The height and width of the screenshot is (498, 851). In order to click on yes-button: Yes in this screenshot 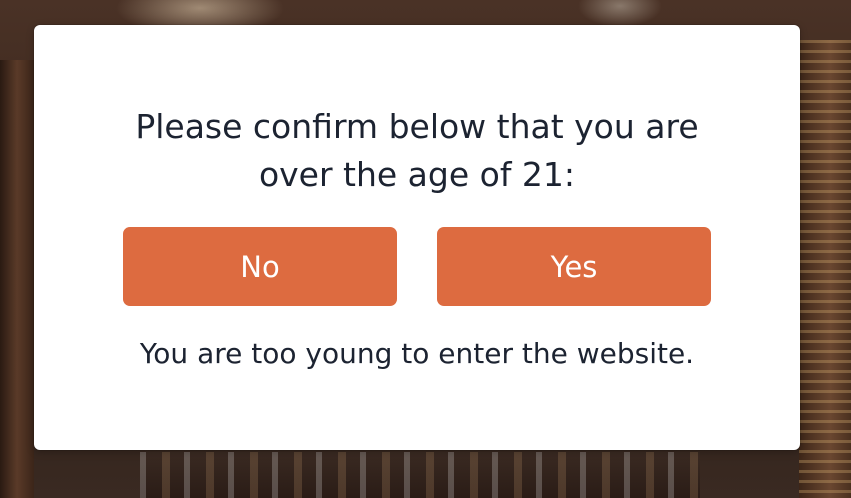, I will do `click(574, 266)`.